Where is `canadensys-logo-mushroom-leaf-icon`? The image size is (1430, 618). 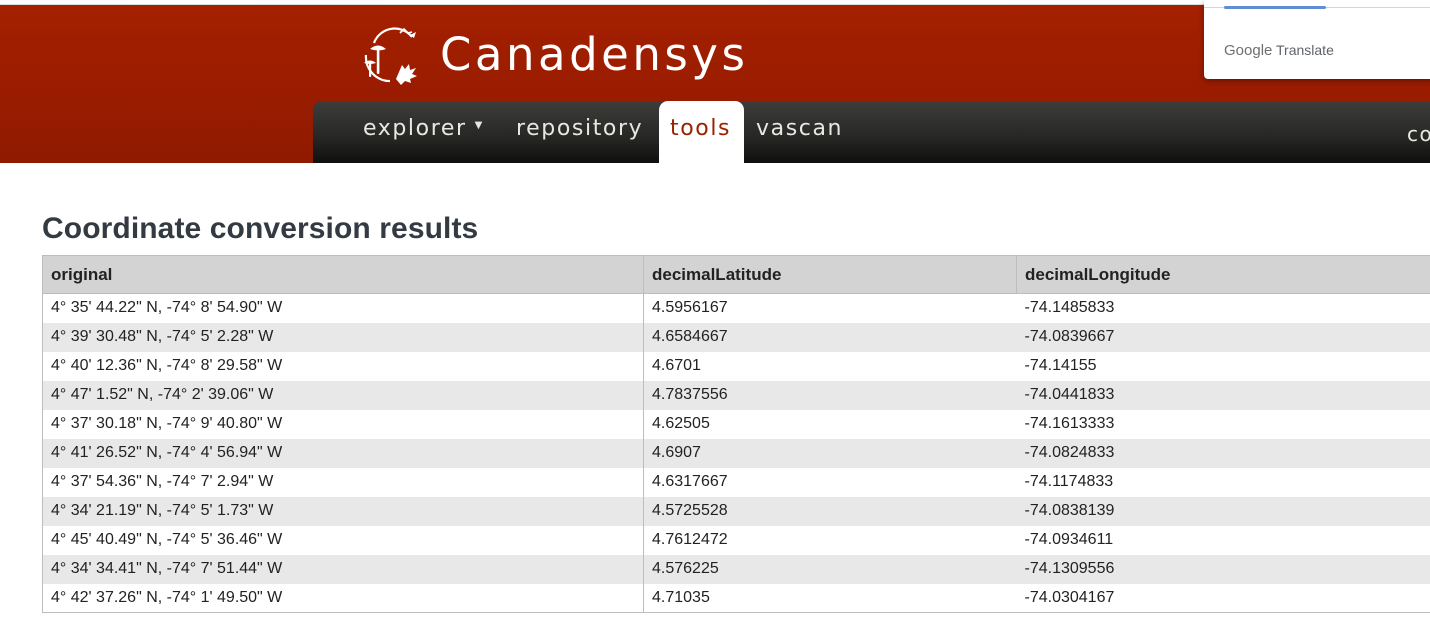 canadensys-logo-mushroom-leaf-icon is located at coordinates (390, 56).